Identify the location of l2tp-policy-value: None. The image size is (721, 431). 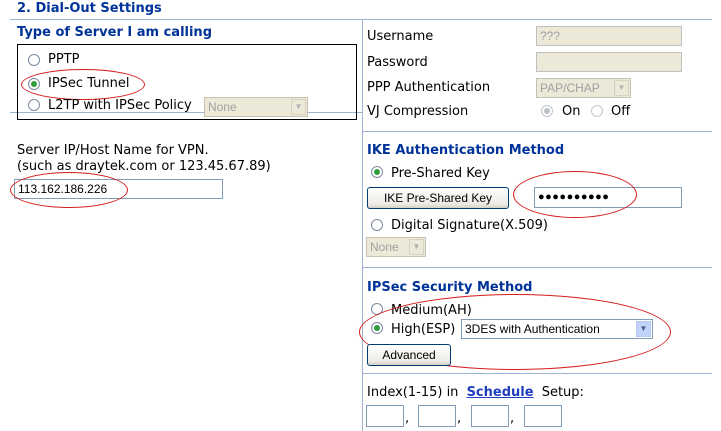
(222, 107).